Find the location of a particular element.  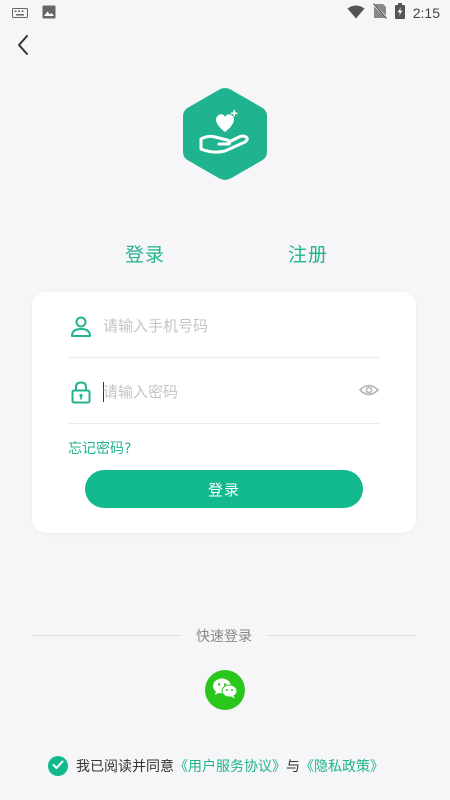

login-button: 登录 is located at coordinates (224, 489).